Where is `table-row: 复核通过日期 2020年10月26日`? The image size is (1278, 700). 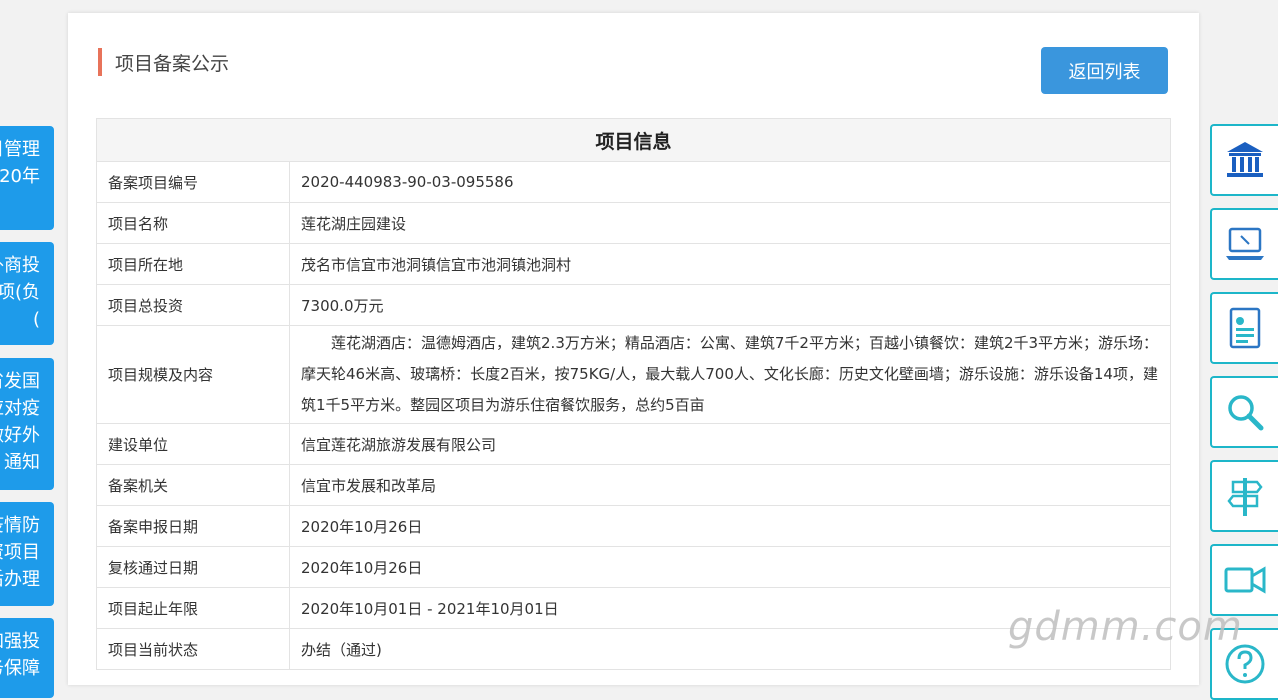
table-row: 复核通过日期 2020年10月26日 is located at coordinates (633, 567).